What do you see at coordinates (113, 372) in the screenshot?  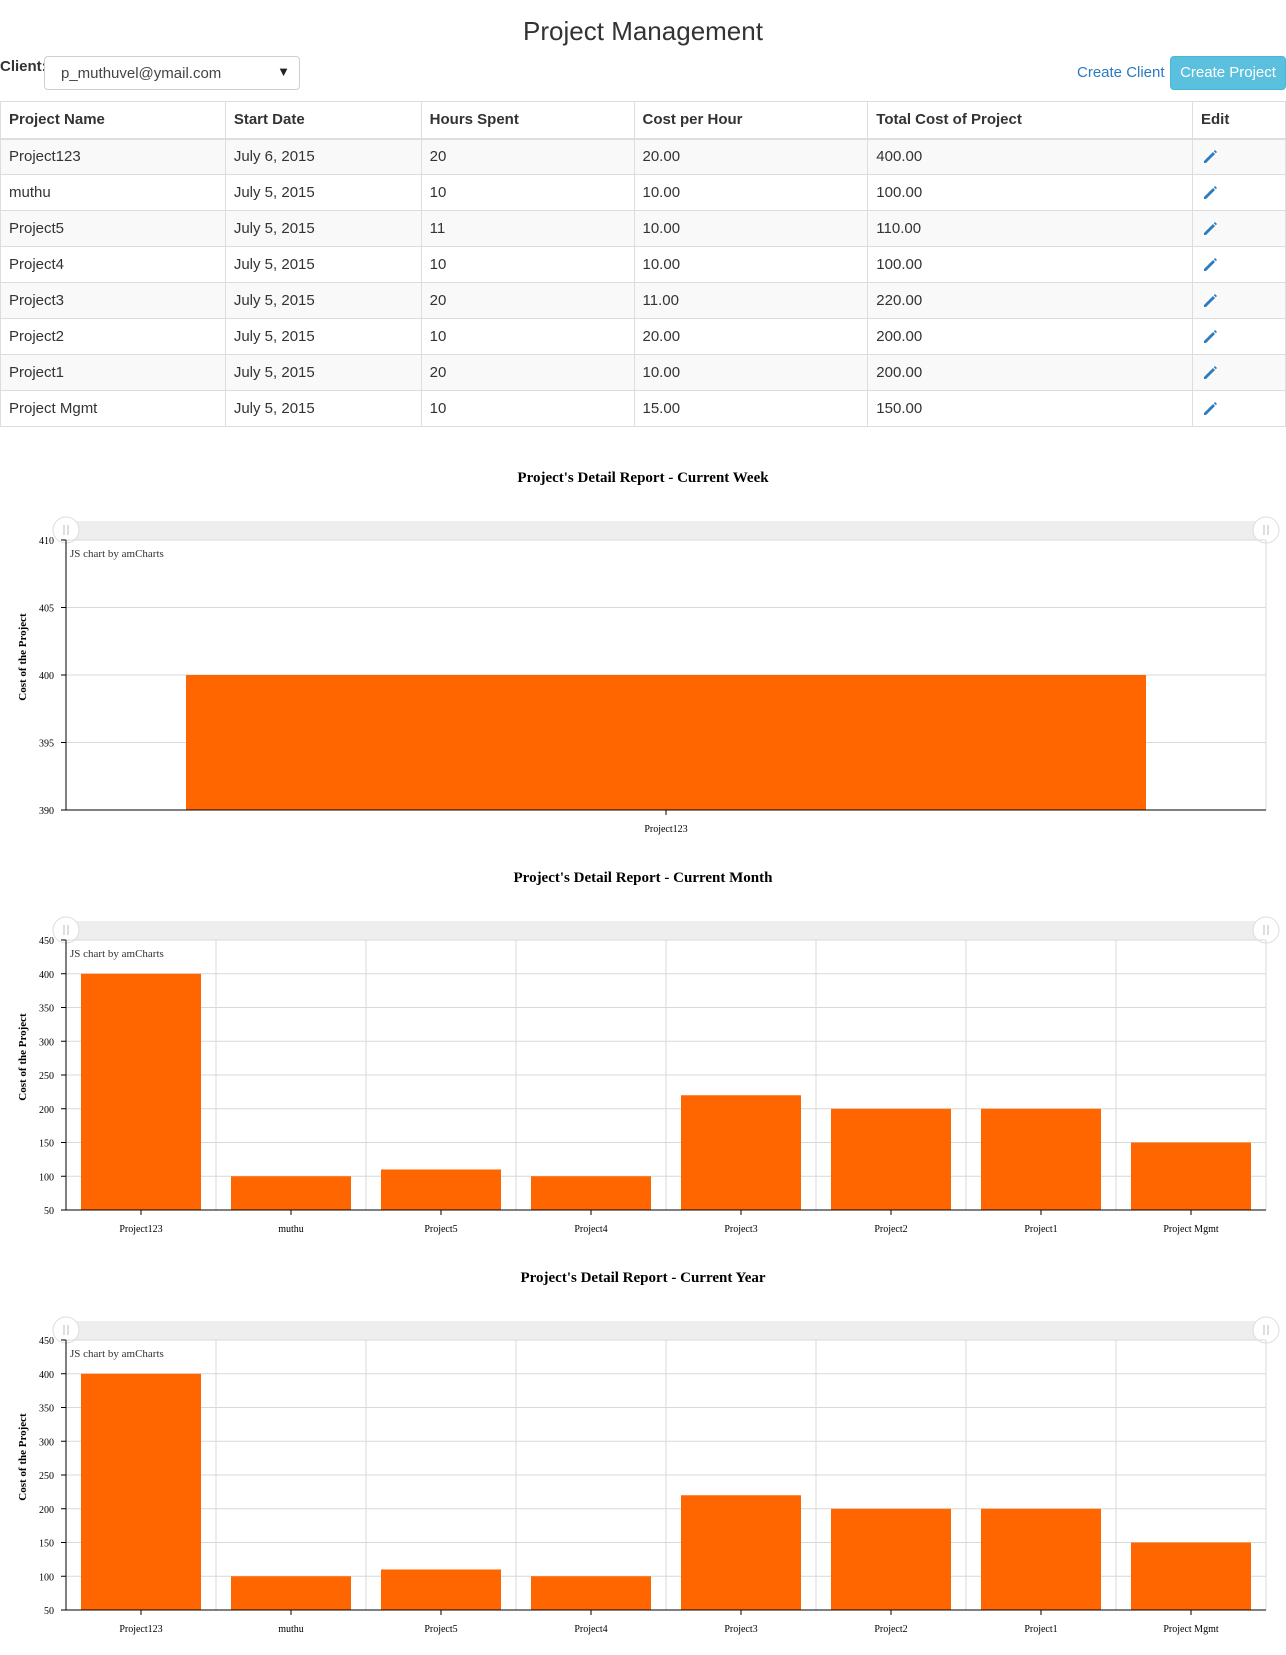 I see `table-cell: Project1` at bounding box center [113, 372].